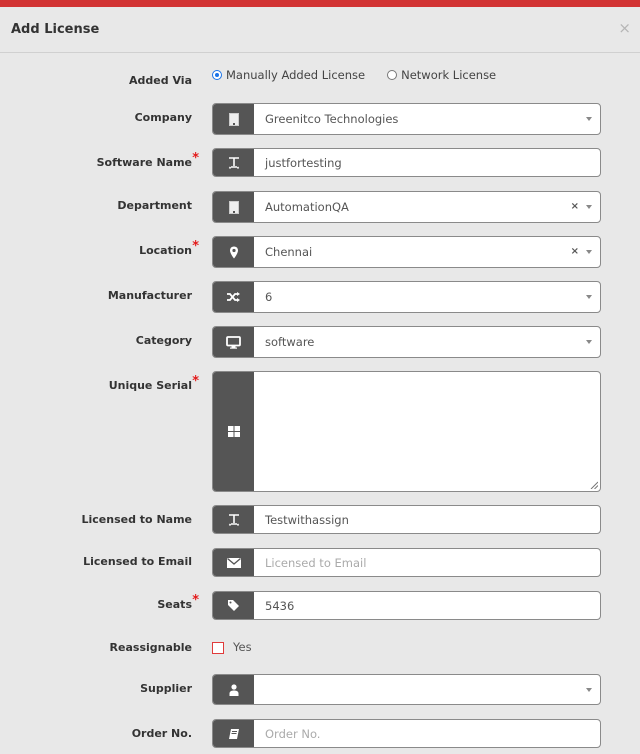 Image resolution: width=640 pixels, height=754 pixels. Describe the element at coordinates (406, 733) in the screenshot. I see `order-no-input: Order No.` at that location.